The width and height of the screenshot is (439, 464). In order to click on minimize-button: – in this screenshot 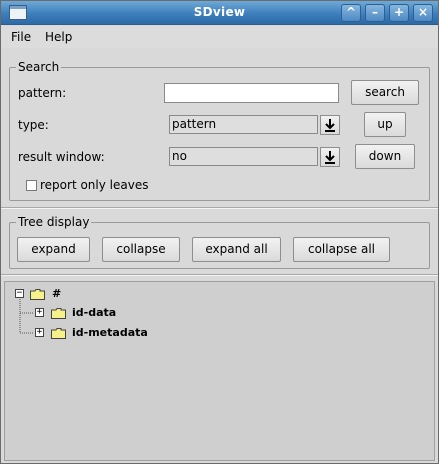, I will do `click(375, 13)`.